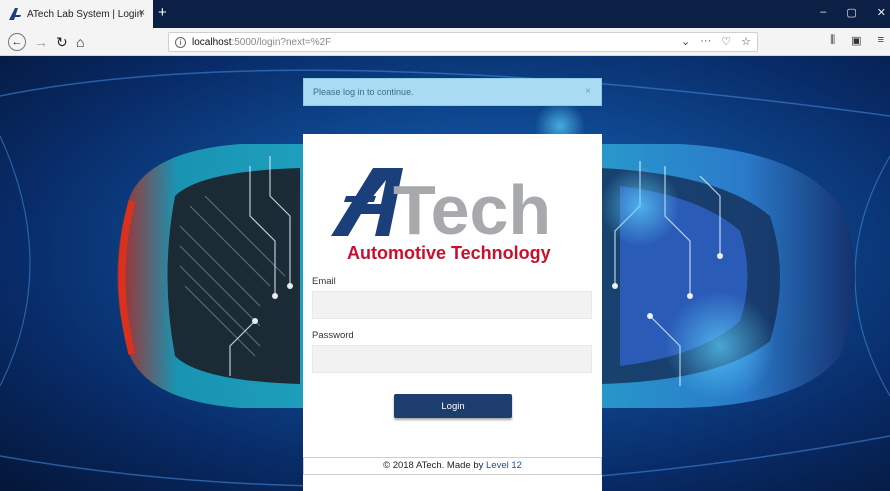 Image resolution: width=890 pixels, height=491 pixels. Describe the element at coordinates (449, 253) in the screenshot. I see `logo-tagline: Automotive Technology` at that location.